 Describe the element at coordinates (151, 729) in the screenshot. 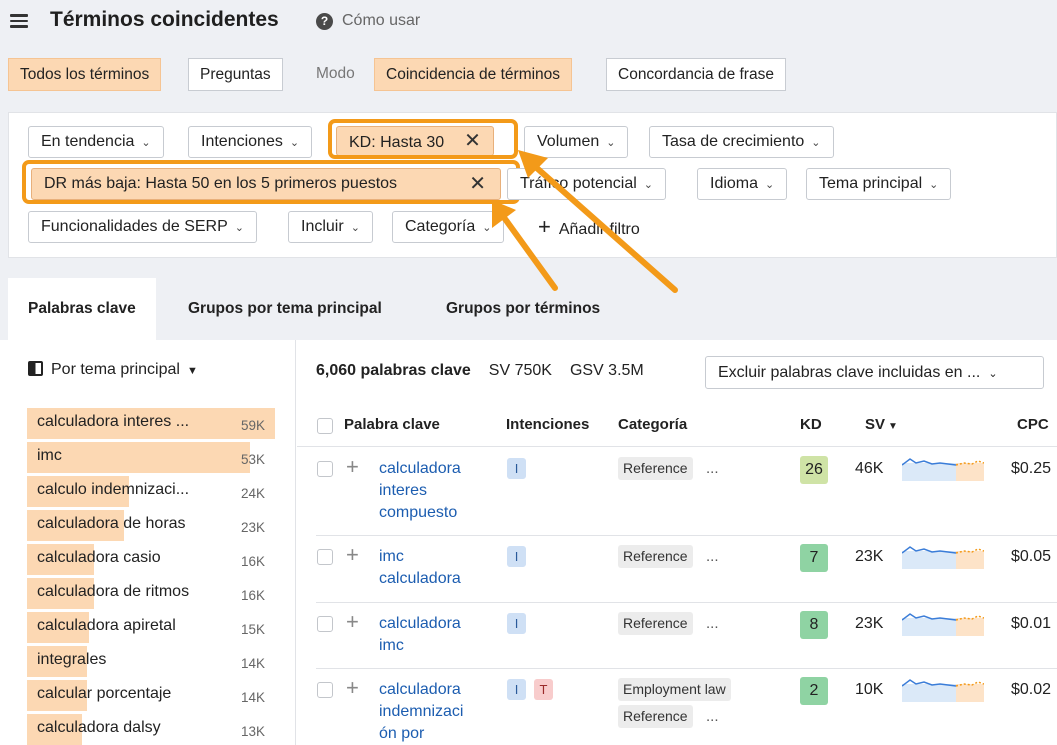

I see `sidebar-topic-item: calculadora dalsy 13K` at that location.